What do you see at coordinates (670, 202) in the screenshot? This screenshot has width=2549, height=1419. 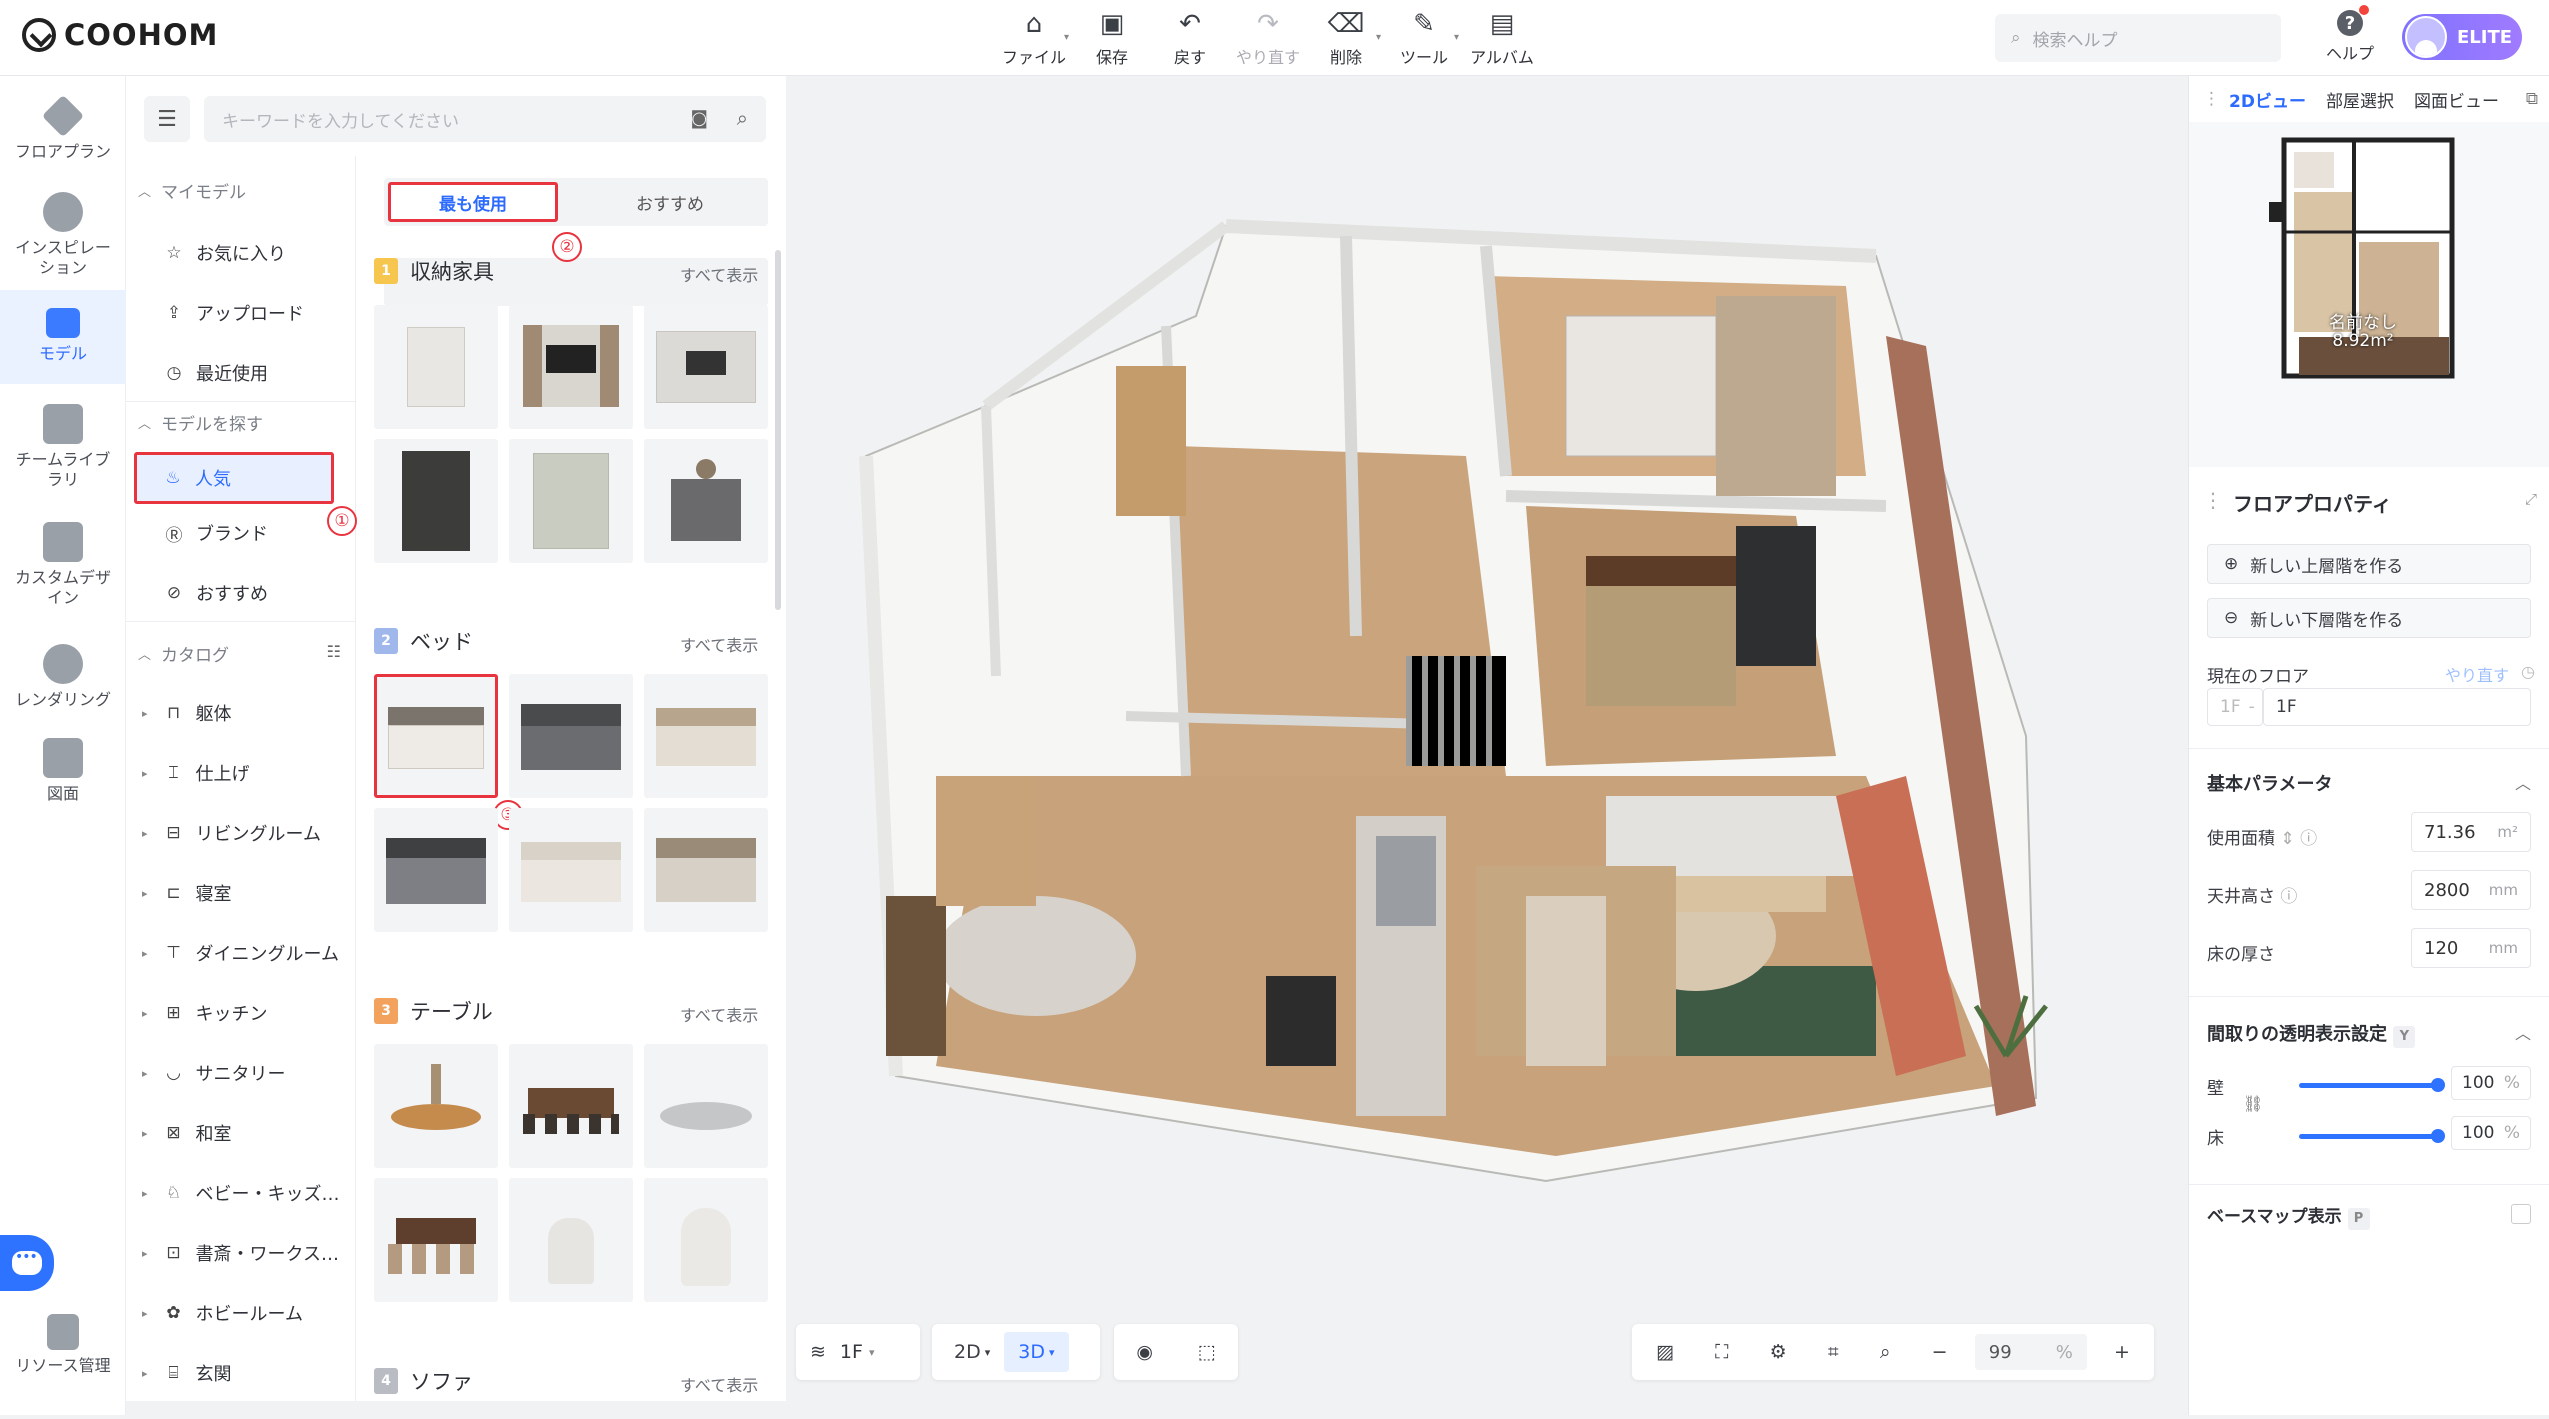 I see `tab-recommended: おすすめ` at bounding box center [670, 202].